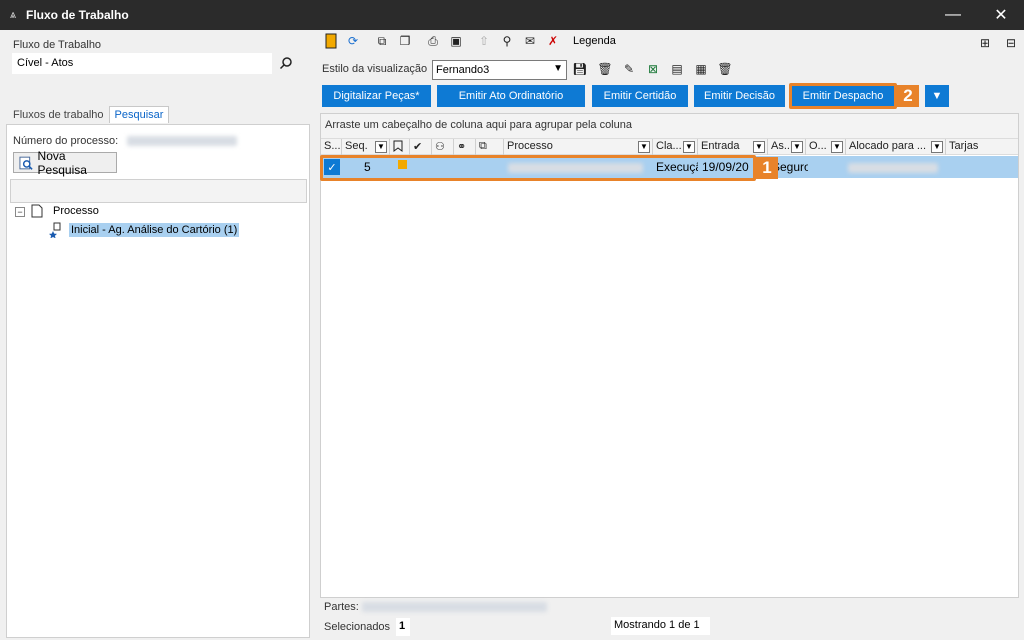  Describe the element at coordinates (937, 96) in the screenshot. I see `more-actions-button: ▼` at that location.